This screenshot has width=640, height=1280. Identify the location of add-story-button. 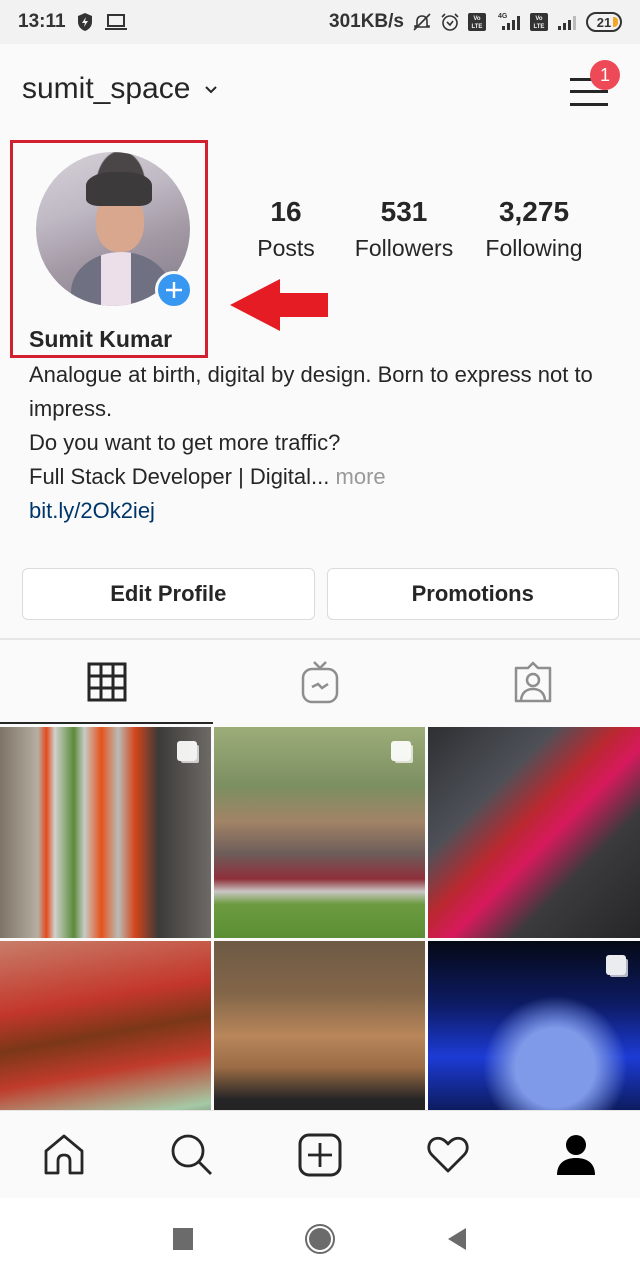
(174, 290).